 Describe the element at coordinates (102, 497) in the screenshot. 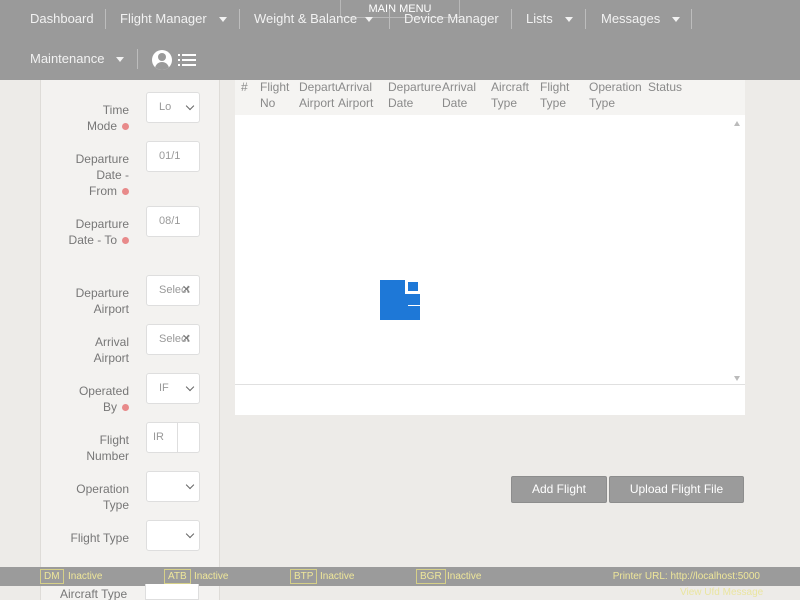

I see `operation-type-label: Operation Type` at that location.